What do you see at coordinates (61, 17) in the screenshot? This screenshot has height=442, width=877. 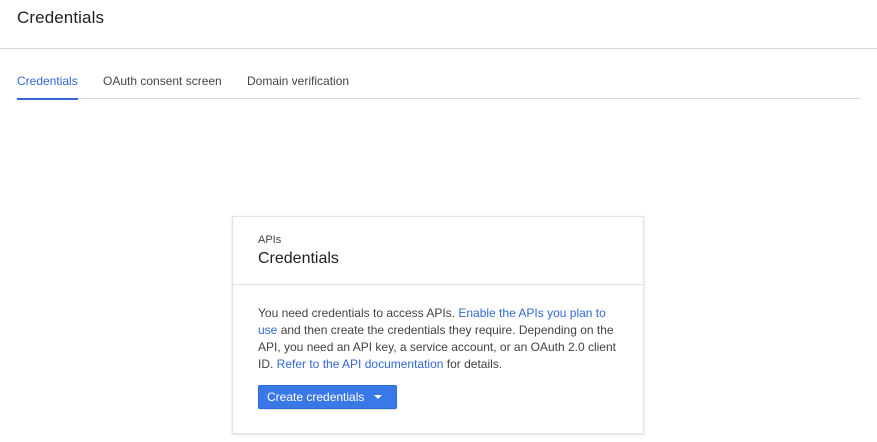 I see `page-title: Credentials` at bounding box center [61, 17].